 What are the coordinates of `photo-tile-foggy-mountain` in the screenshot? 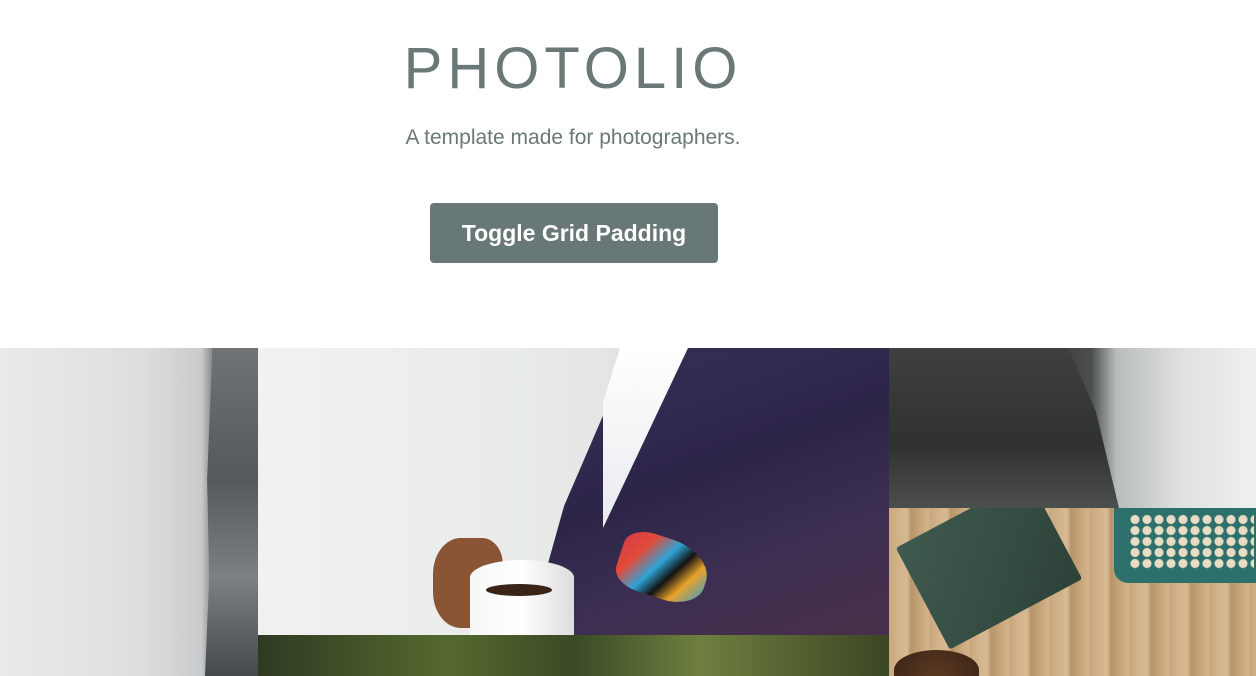 It's located at (1072, 428).